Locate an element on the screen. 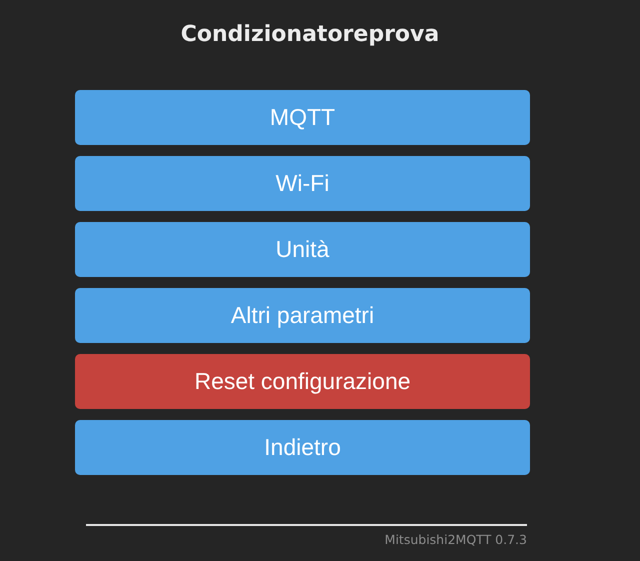 The image size is (640, 561). menu-button: Reset configurazione is located at coordinates (302, 381).